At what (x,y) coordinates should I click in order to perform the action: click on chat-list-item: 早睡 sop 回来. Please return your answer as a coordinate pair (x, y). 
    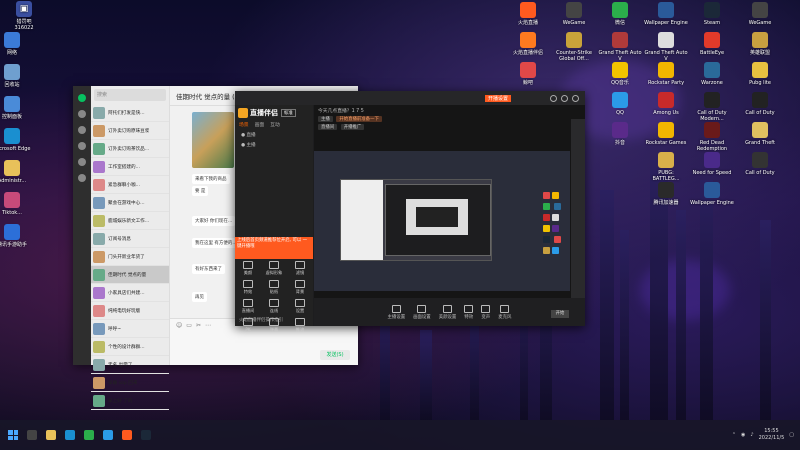
    Looking at the image, I should click on (130, 383).